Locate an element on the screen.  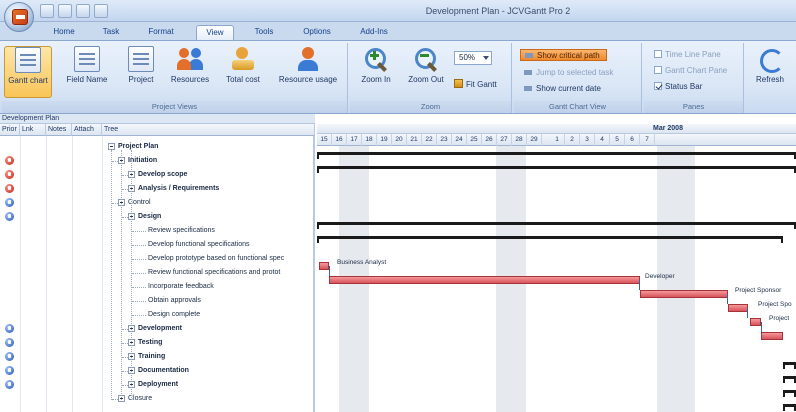
task-row: Training is located at coordinates (157, 357).